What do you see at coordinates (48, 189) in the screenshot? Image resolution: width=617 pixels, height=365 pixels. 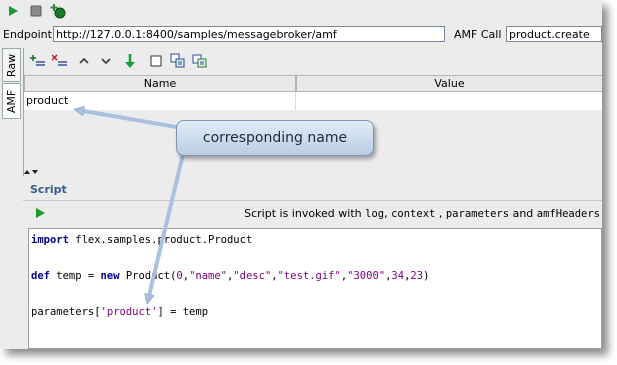 I see `script-title: Script` at bounding box center [48, 189].